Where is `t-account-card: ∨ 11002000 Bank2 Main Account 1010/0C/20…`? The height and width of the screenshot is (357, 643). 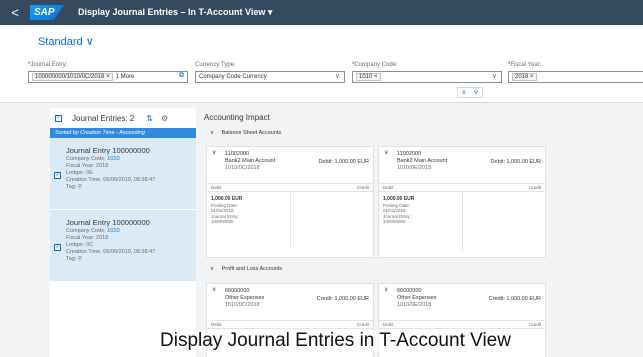 t-account-card: ∨ 11002000 Bank2 Main Account 1010/0C/20… is located at coordinates (290, 202).